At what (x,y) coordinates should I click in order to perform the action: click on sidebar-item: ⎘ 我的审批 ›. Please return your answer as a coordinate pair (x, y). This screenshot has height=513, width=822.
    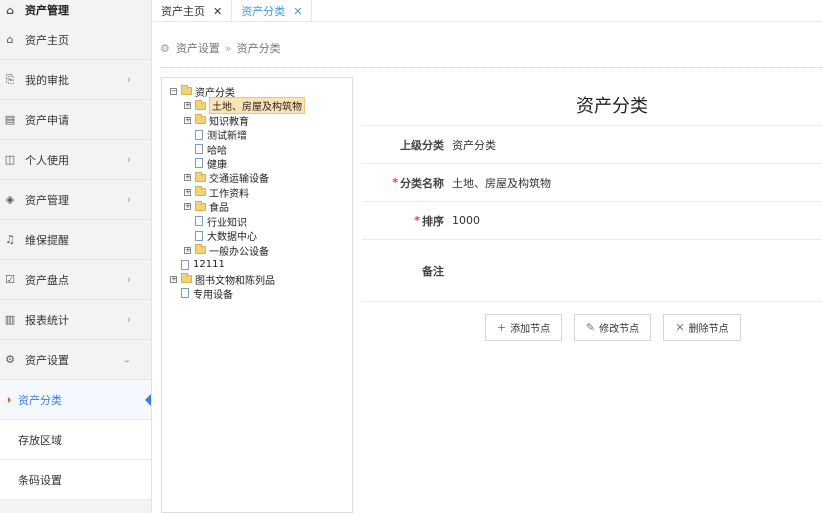
    Looking at the image, I should click on (75, 80).